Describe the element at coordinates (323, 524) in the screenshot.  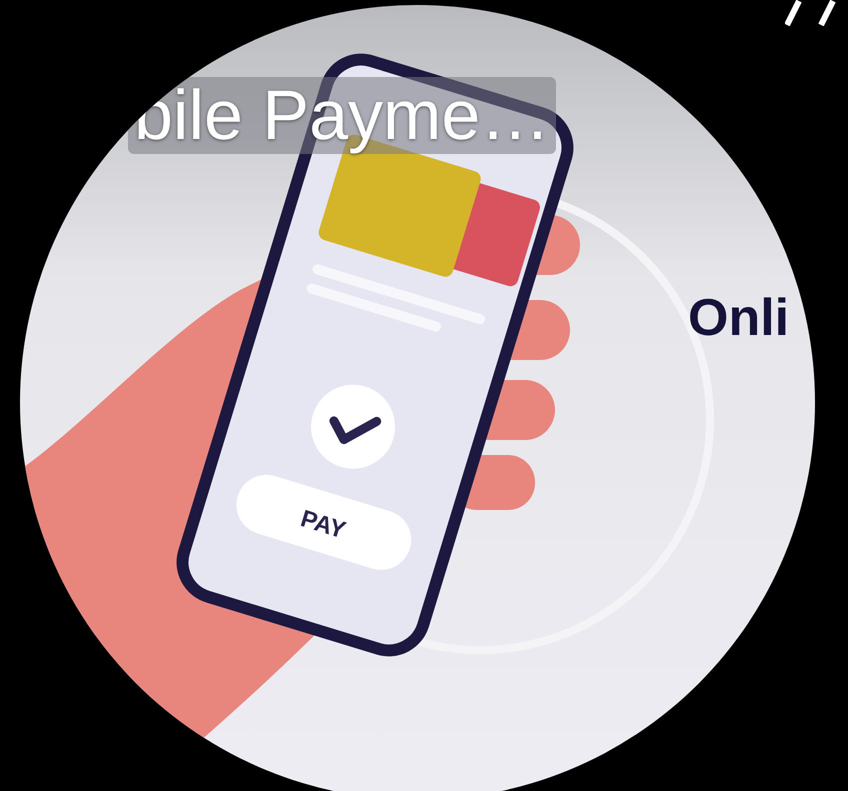
I see `pay-label: PAY` at that location.